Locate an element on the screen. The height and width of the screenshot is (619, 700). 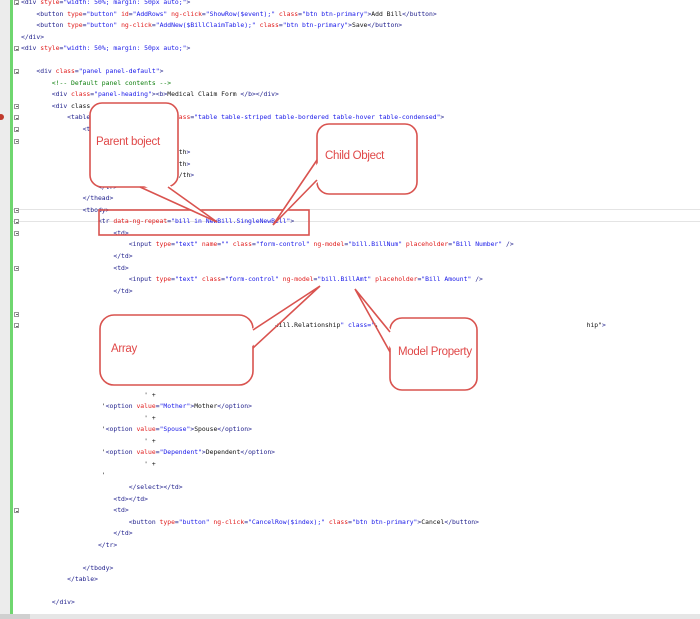
callout-child-label: Child Object is located at coordinates (355, 156).